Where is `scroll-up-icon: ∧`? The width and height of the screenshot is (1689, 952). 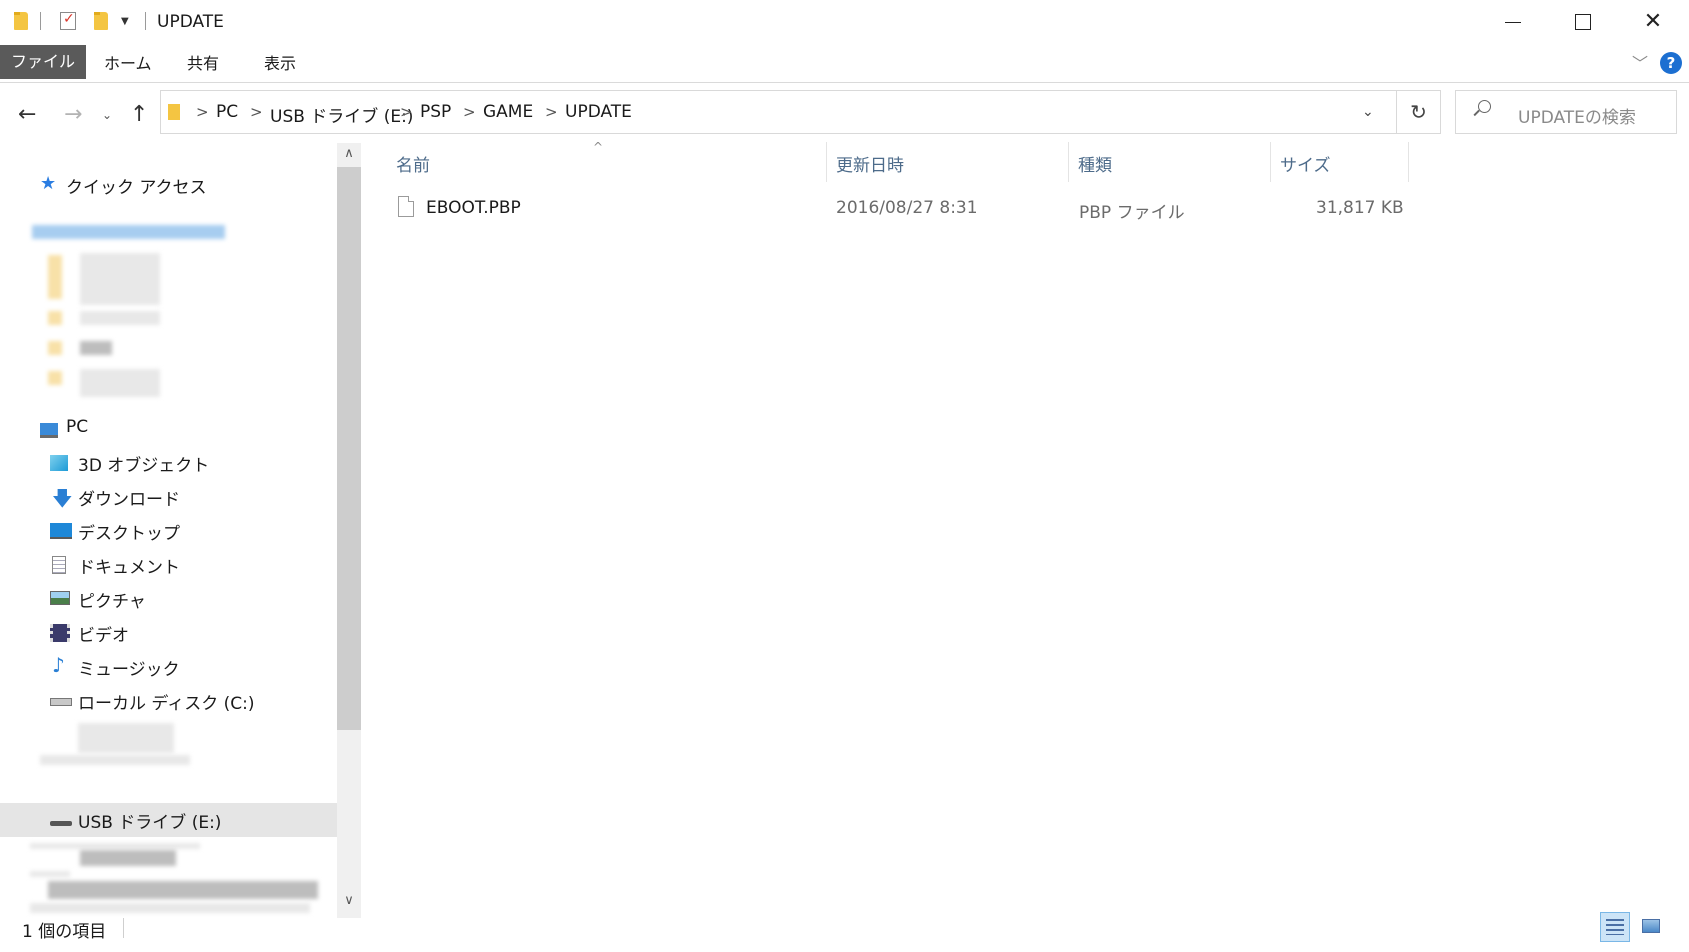
scroll-up-icon: ∧ is located at coordinates (349, 153).